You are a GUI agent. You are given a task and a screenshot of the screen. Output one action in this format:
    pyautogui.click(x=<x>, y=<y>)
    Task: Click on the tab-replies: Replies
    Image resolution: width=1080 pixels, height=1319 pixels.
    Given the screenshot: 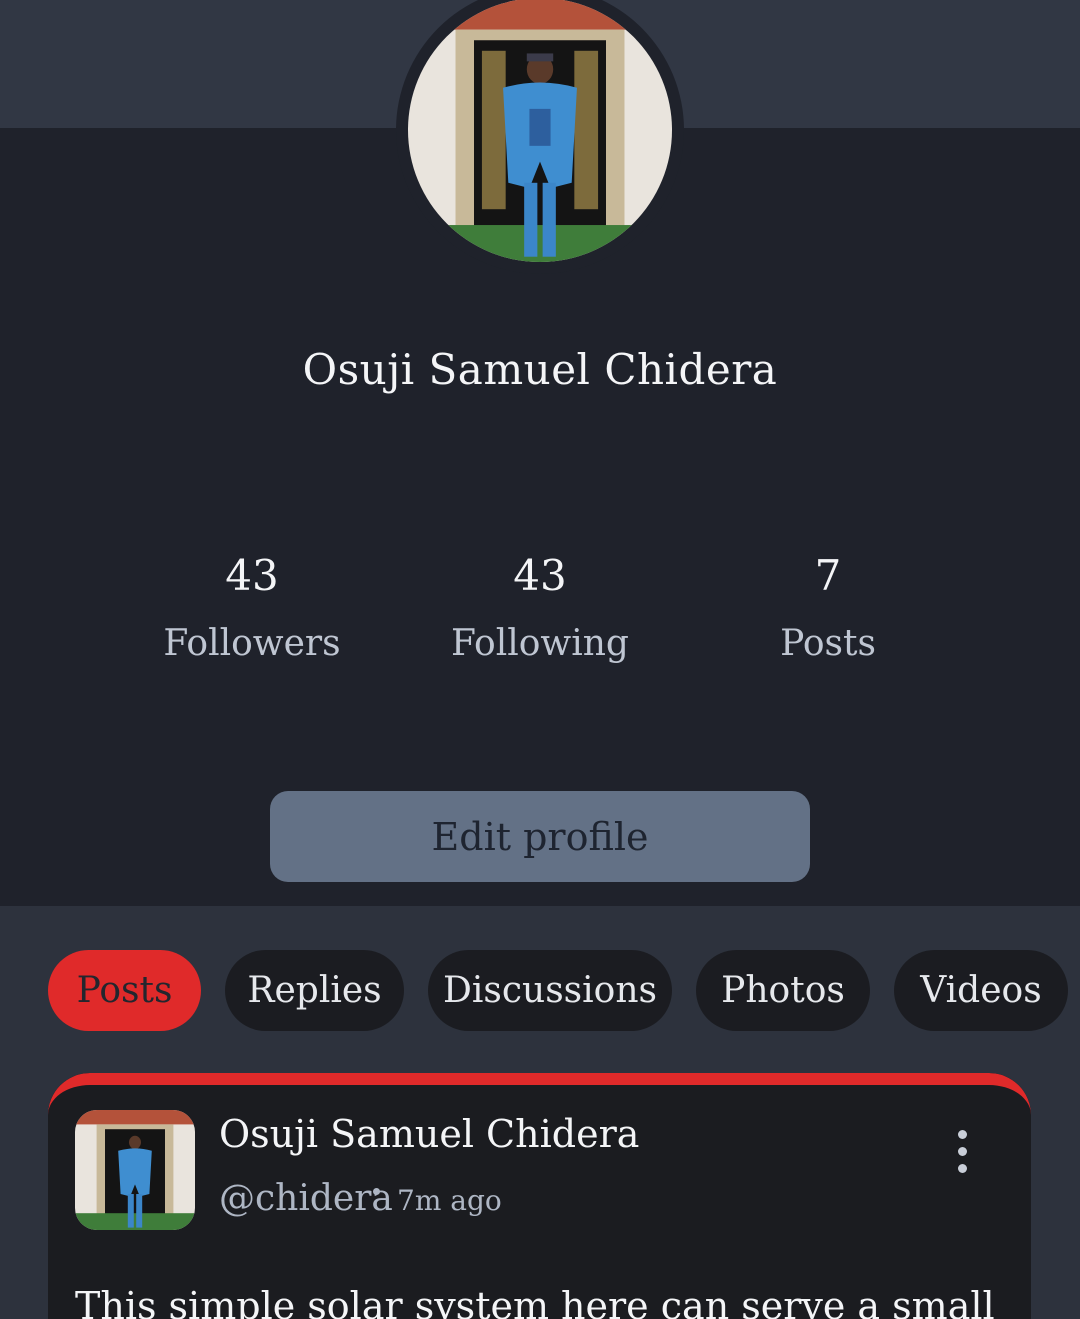 What is the action you would take?
    pyautogui.click(x=314, y=990)
    